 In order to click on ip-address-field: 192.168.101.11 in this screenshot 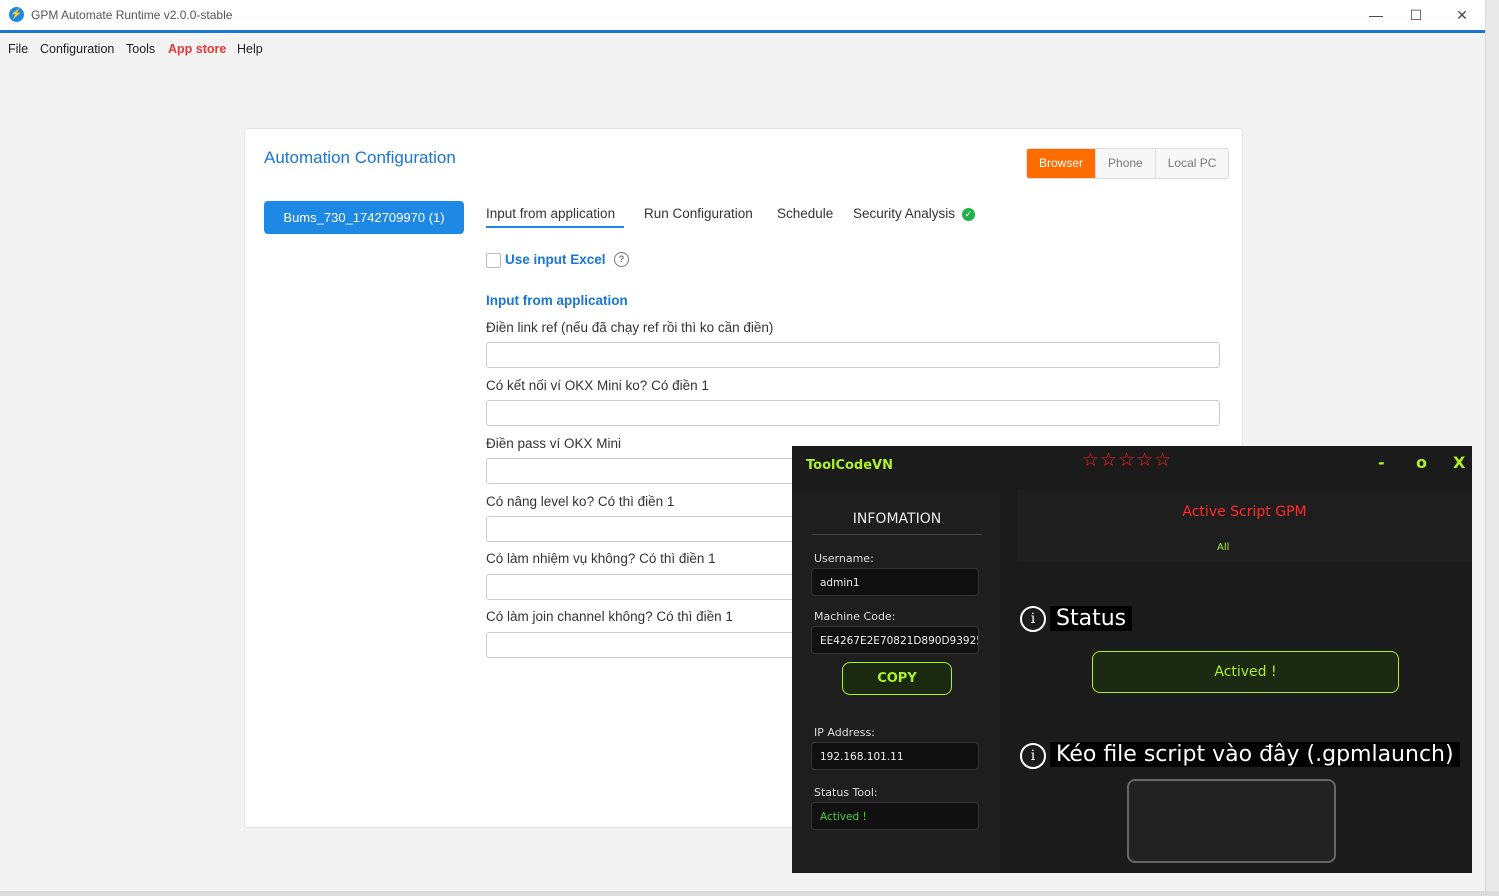, I will do `click(895, 756)`.